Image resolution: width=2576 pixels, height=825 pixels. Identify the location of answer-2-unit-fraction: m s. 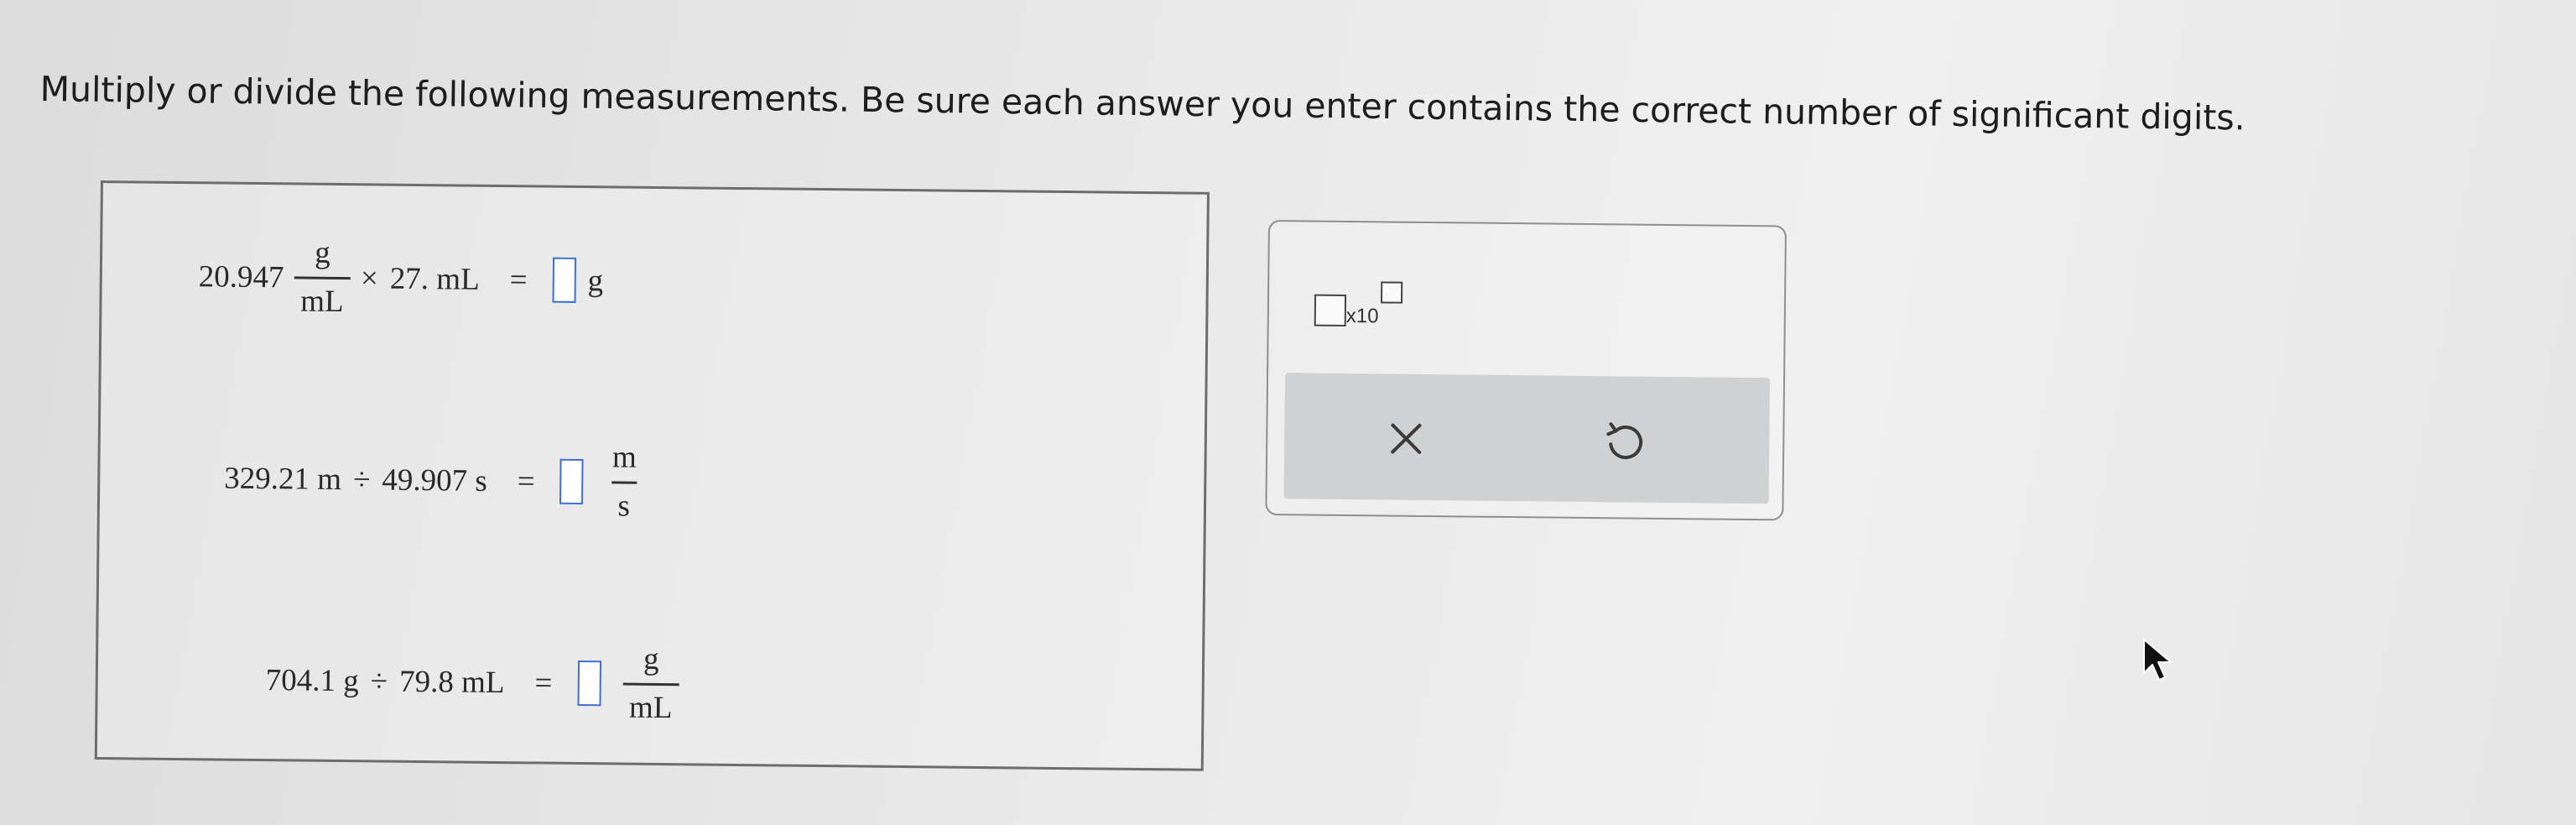
(624, 482).